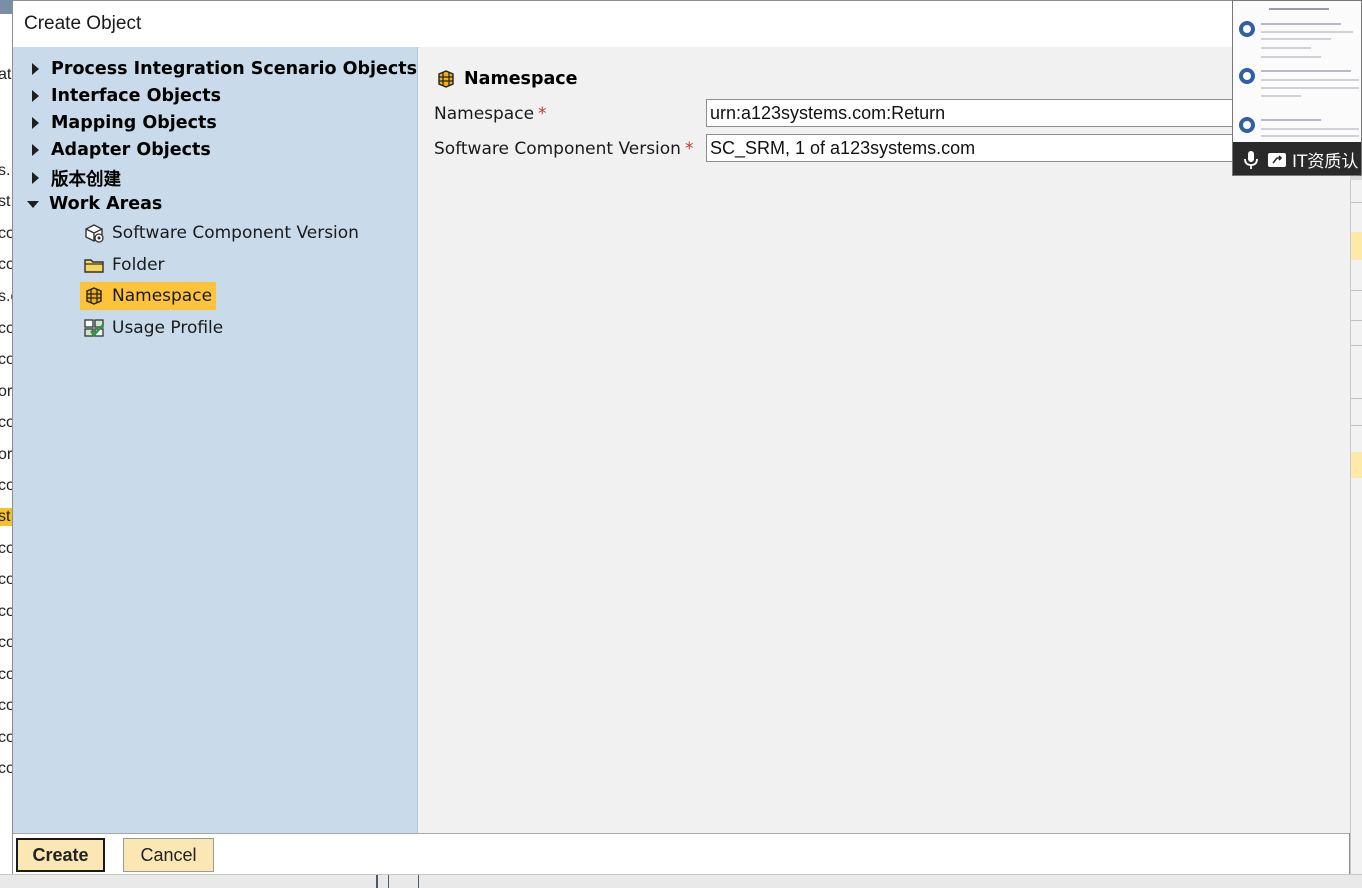  What do you see at coordinates (83, 23) in the screenshot?
I see `dialog-title: Create Object` at bounding box center [83, 23].